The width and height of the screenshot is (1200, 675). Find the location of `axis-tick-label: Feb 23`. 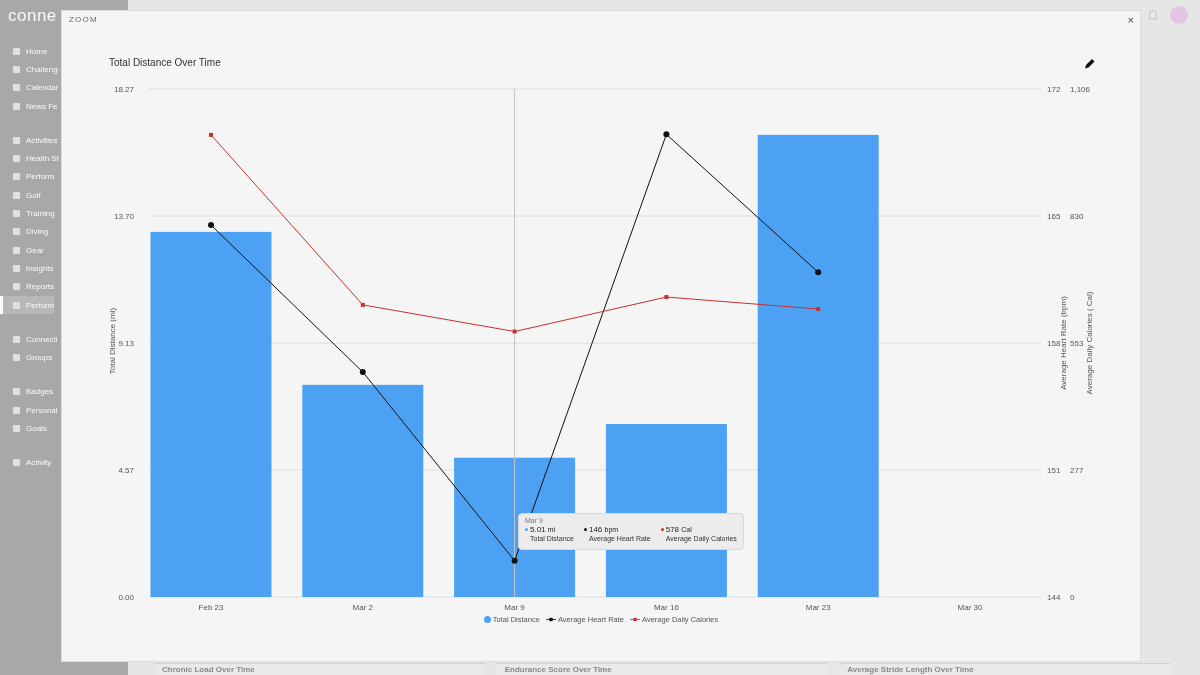

axis-tick-label: Feb 23 is located at coordinates (211, 607).